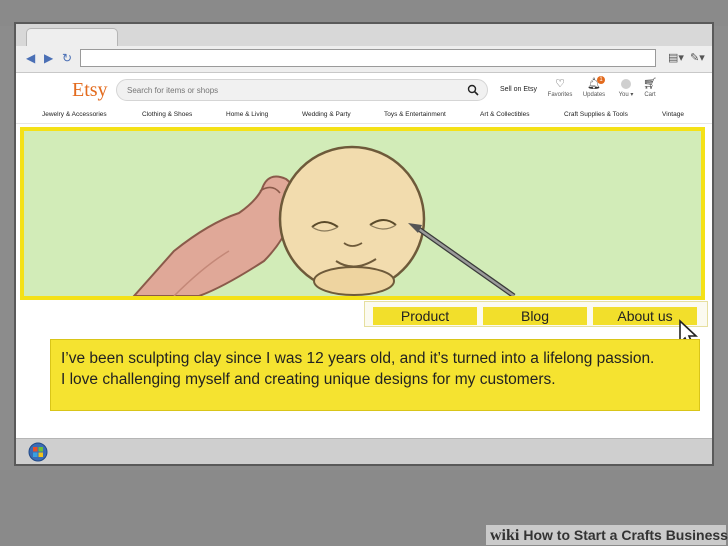 Image resolution: width=728 pixels, height=546 pixels. Describe the element at coordinates (368, 58) in the screenshot. I see `address-bar` at that location.